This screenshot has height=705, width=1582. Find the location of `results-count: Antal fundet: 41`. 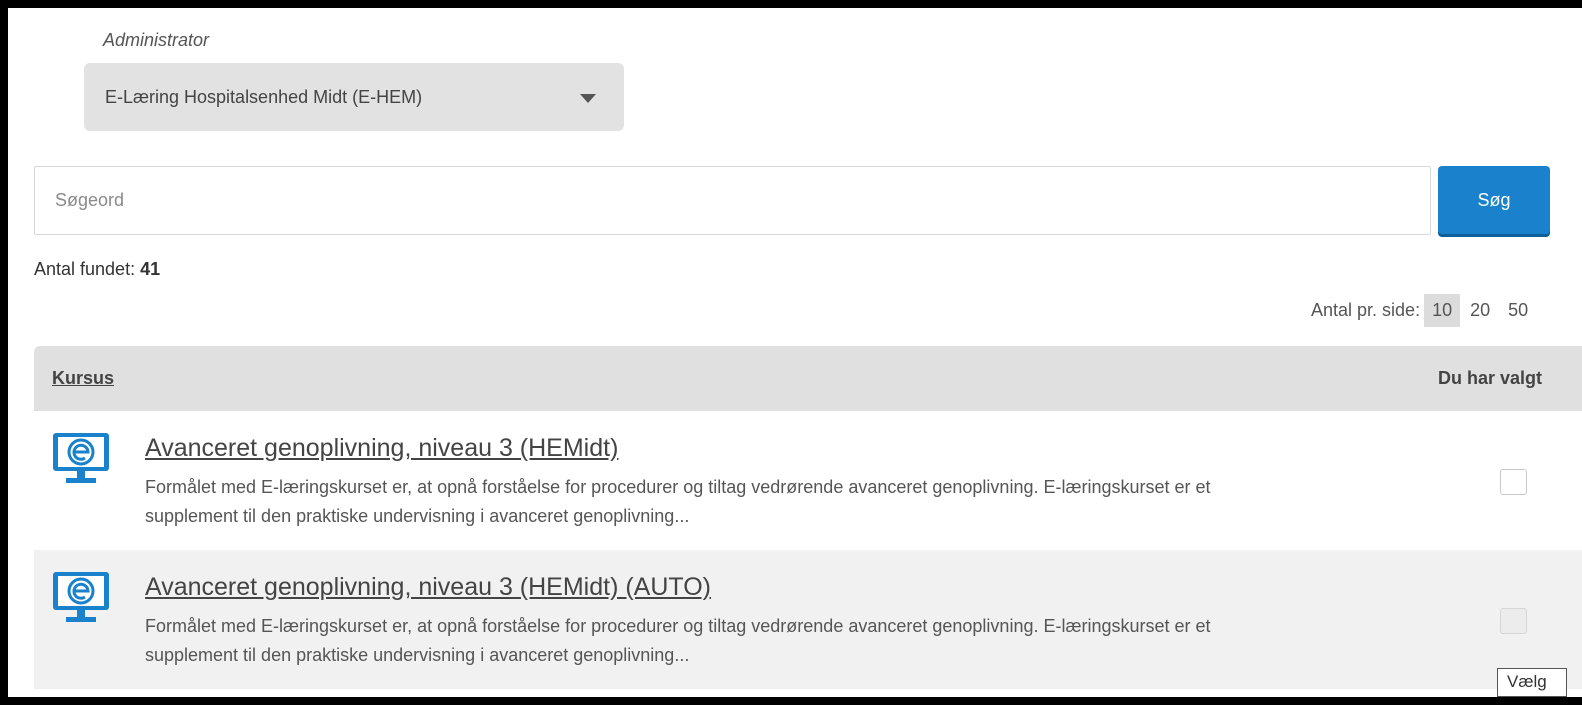

results-count: Antal fundet: 41 is located at coordinates (97, 269).